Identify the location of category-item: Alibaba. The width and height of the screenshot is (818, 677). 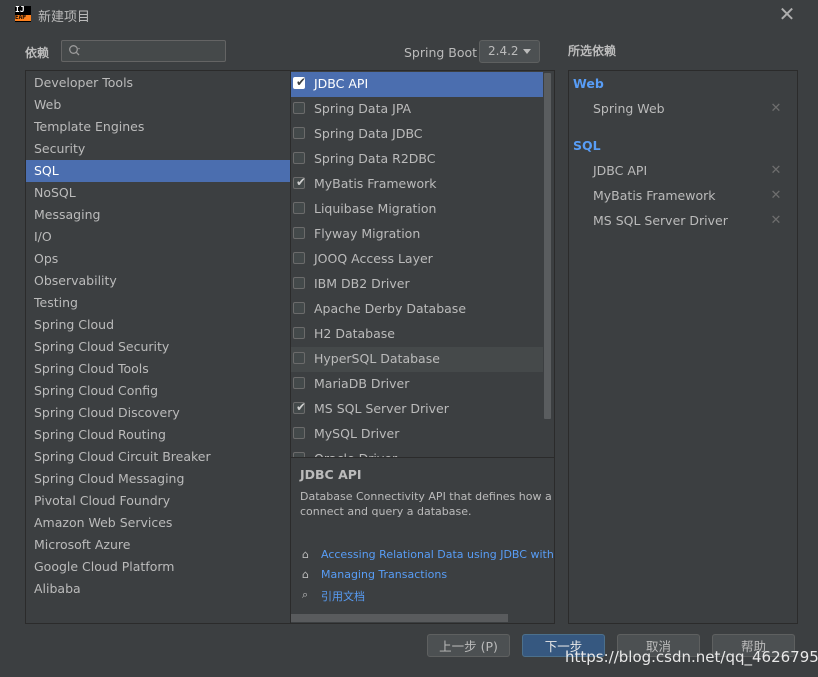
(158, 589).